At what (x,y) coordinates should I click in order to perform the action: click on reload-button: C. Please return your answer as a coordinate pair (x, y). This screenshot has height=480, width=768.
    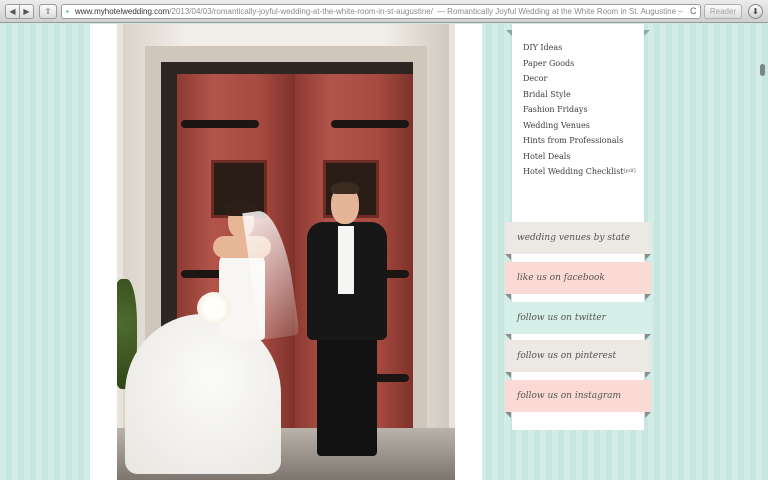
    Looking at the image, I should click on (695, 11).